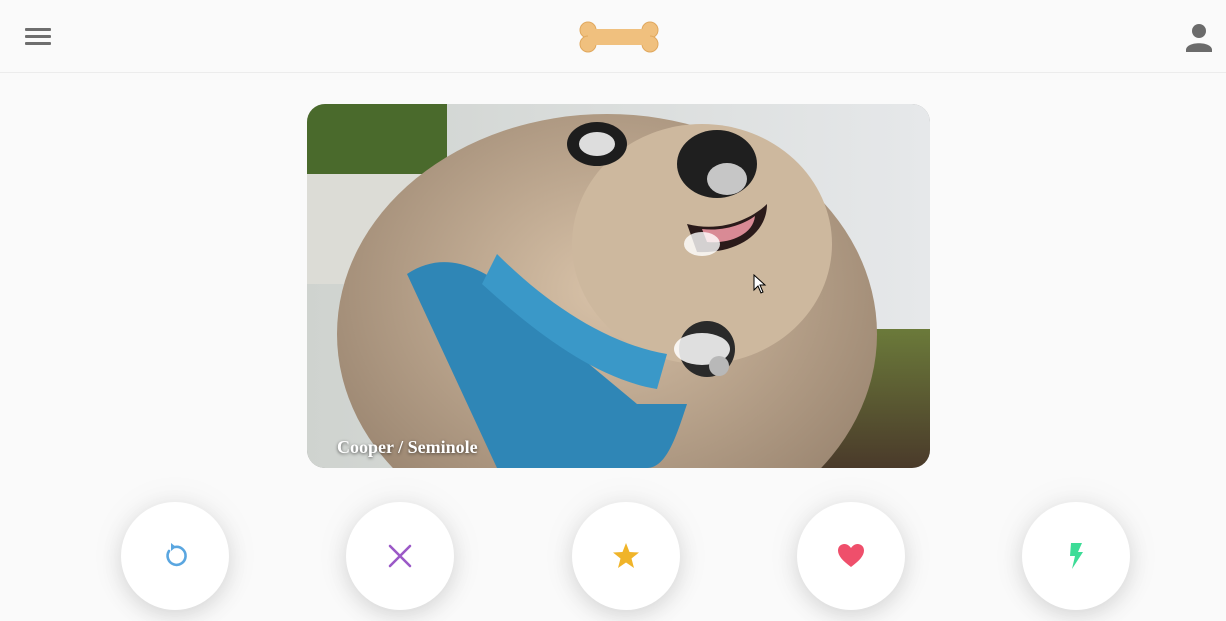  I want to click on dog-name-location: Cooper / Seminole, so click(407, 447).